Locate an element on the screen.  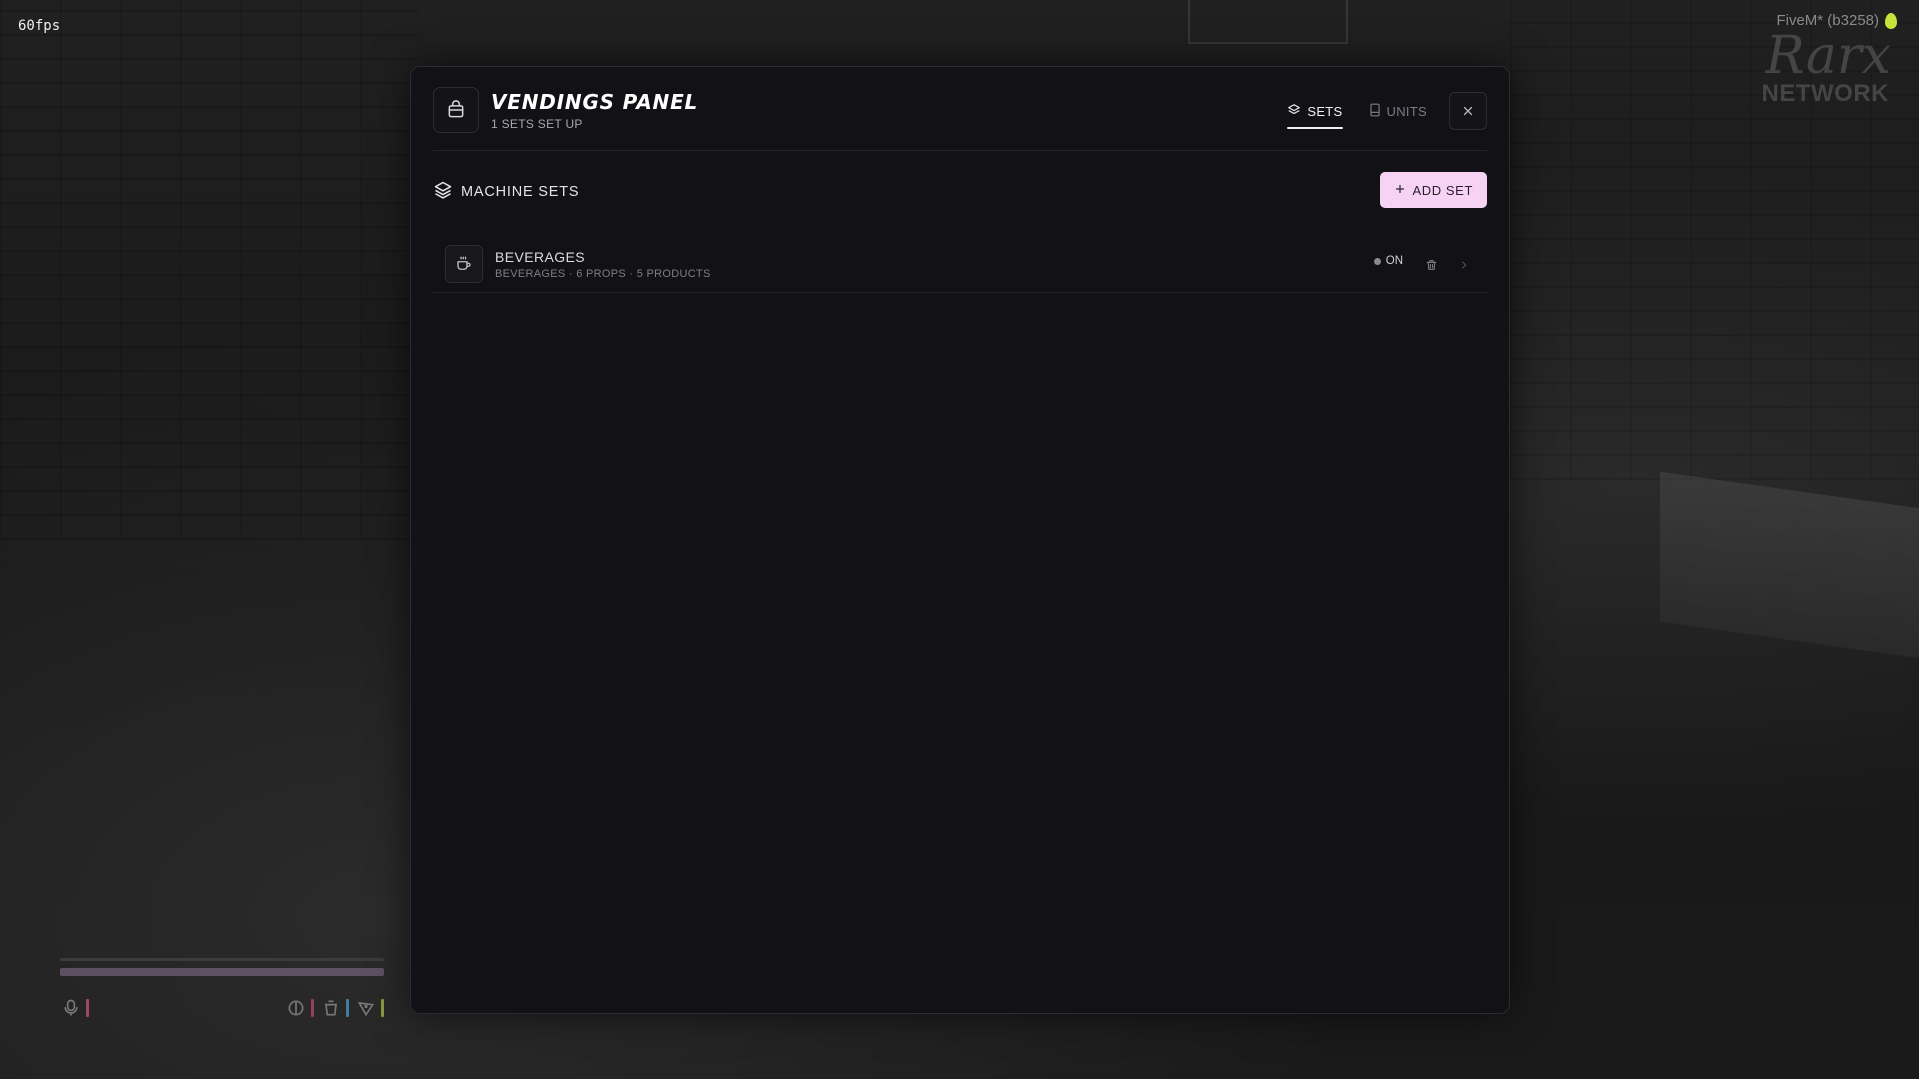
hunger-level-indicator is located at coordinates (382, 1008).